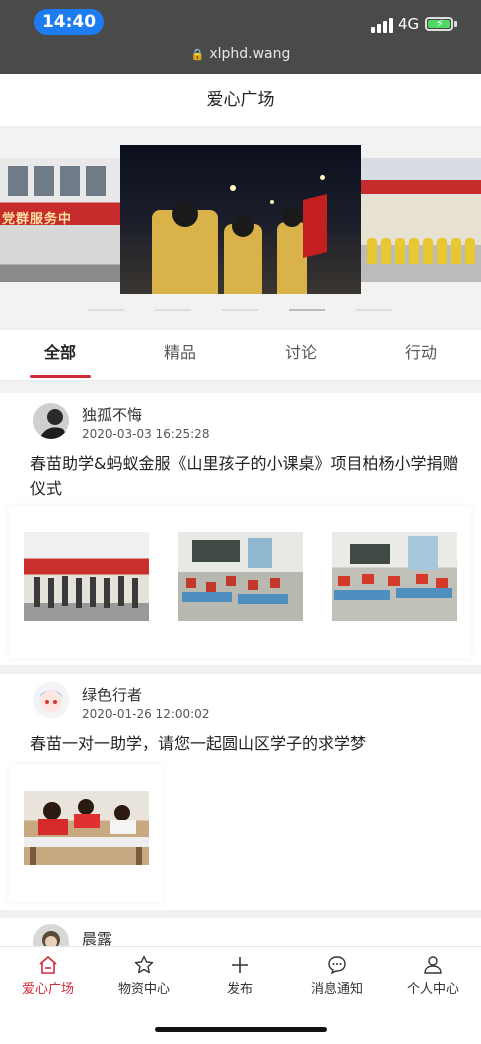 The height and width of the screenshot is (1044, 481). What do you see at coordinates (239, 989) in the screenshot?
I see `nav-label: 发布` at bounding box center [239, 989].